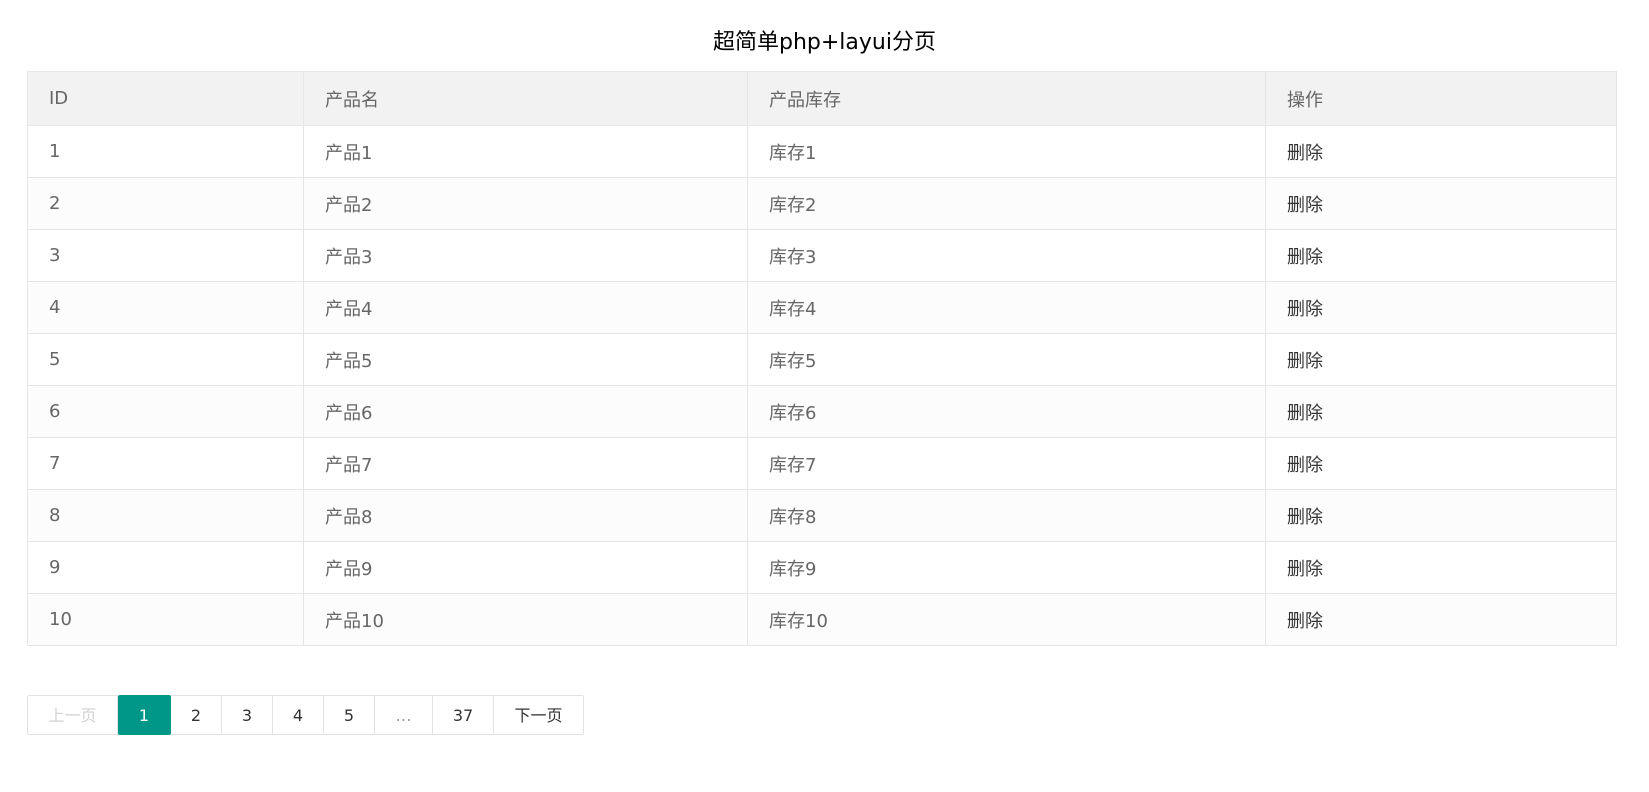 This screenshot has height=792, width=1649. I want to click on table-header: ID 产品名 产品库存 操作, so click(822, 98).